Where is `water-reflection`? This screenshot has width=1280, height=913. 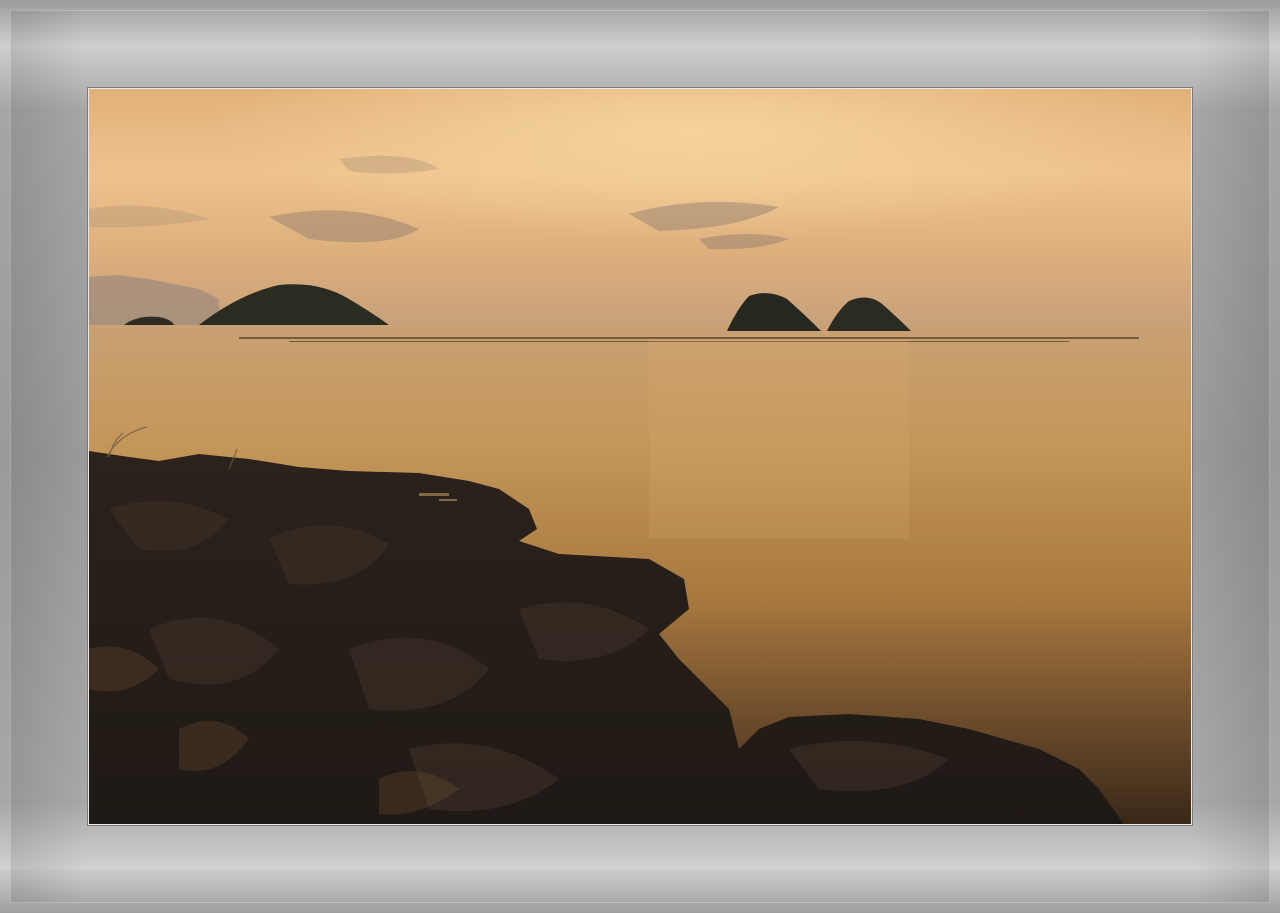
water-reflection is located at coordinates (779, 439).